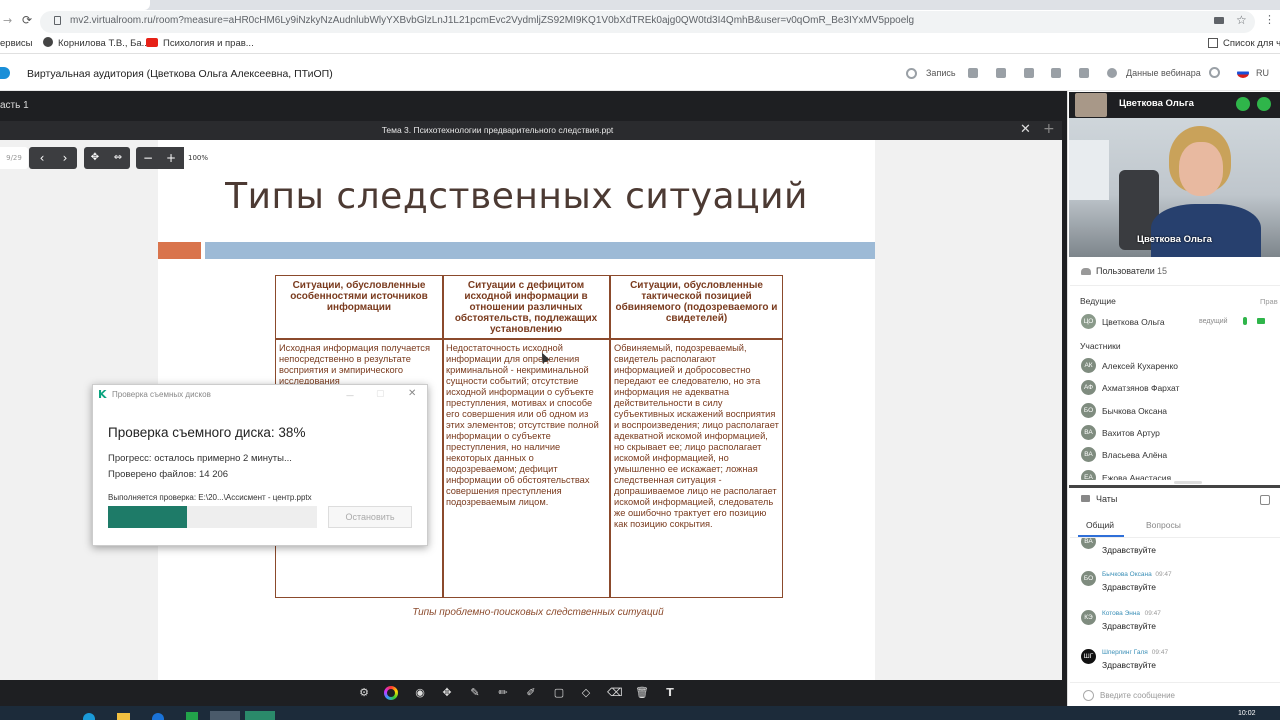 This screenshot has width=1280, height=720. What do you see at coordinates (1163, 73) in the screenshot?
I see `webinar-data-button: Данные вебинара` at bounding box center [1163, 73].